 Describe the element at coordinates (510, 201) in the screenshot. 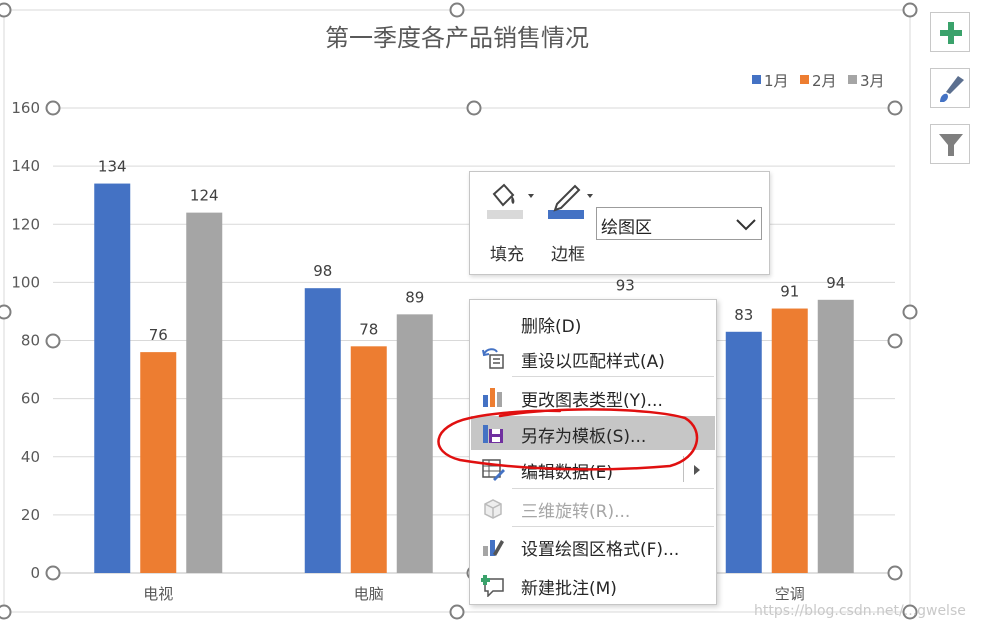

I see `fill-bucket-icon` at that location.